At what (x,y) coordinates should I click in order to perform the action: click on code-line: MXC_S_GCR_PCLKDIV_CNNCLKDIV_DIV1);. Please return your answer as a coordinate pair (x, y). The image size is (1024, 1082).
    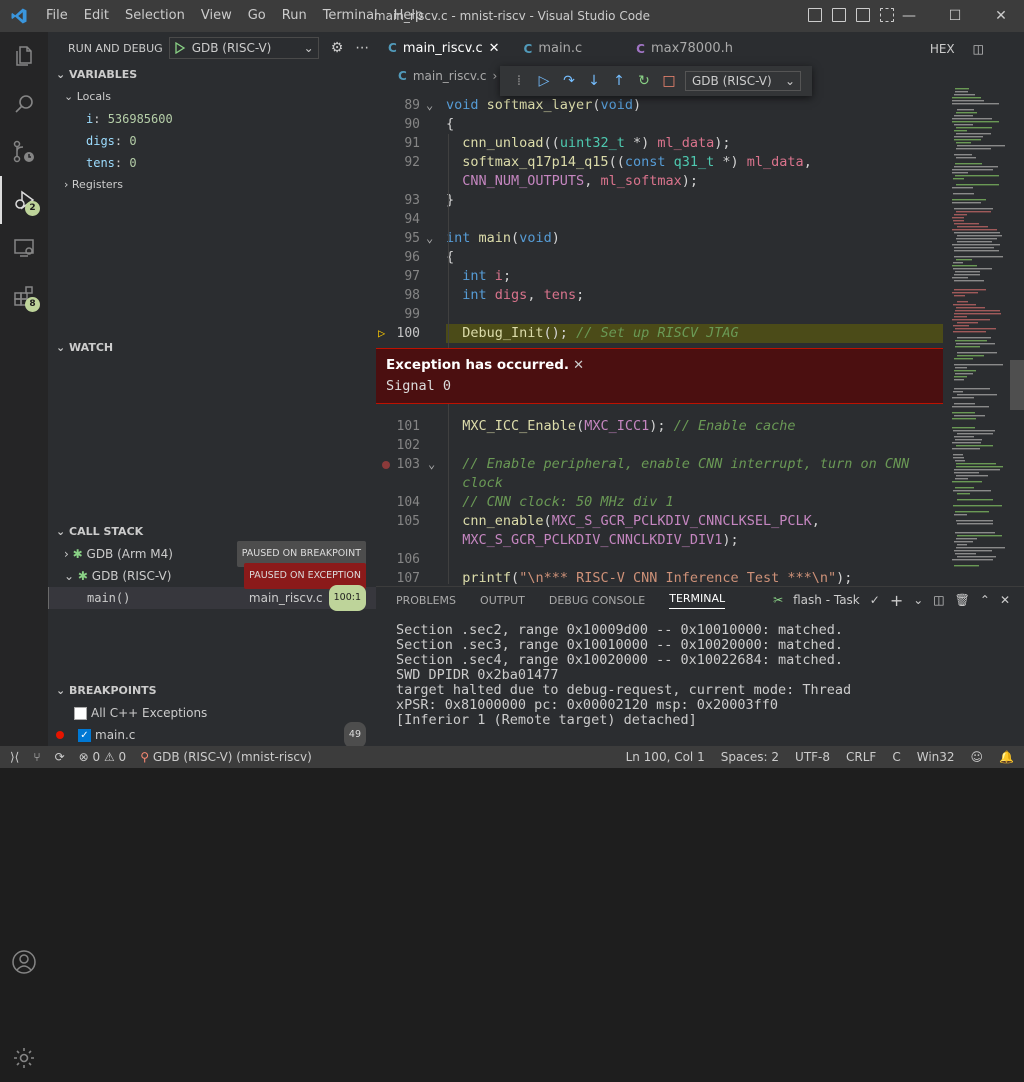
    Looking at the image, I should click on (661, 540).